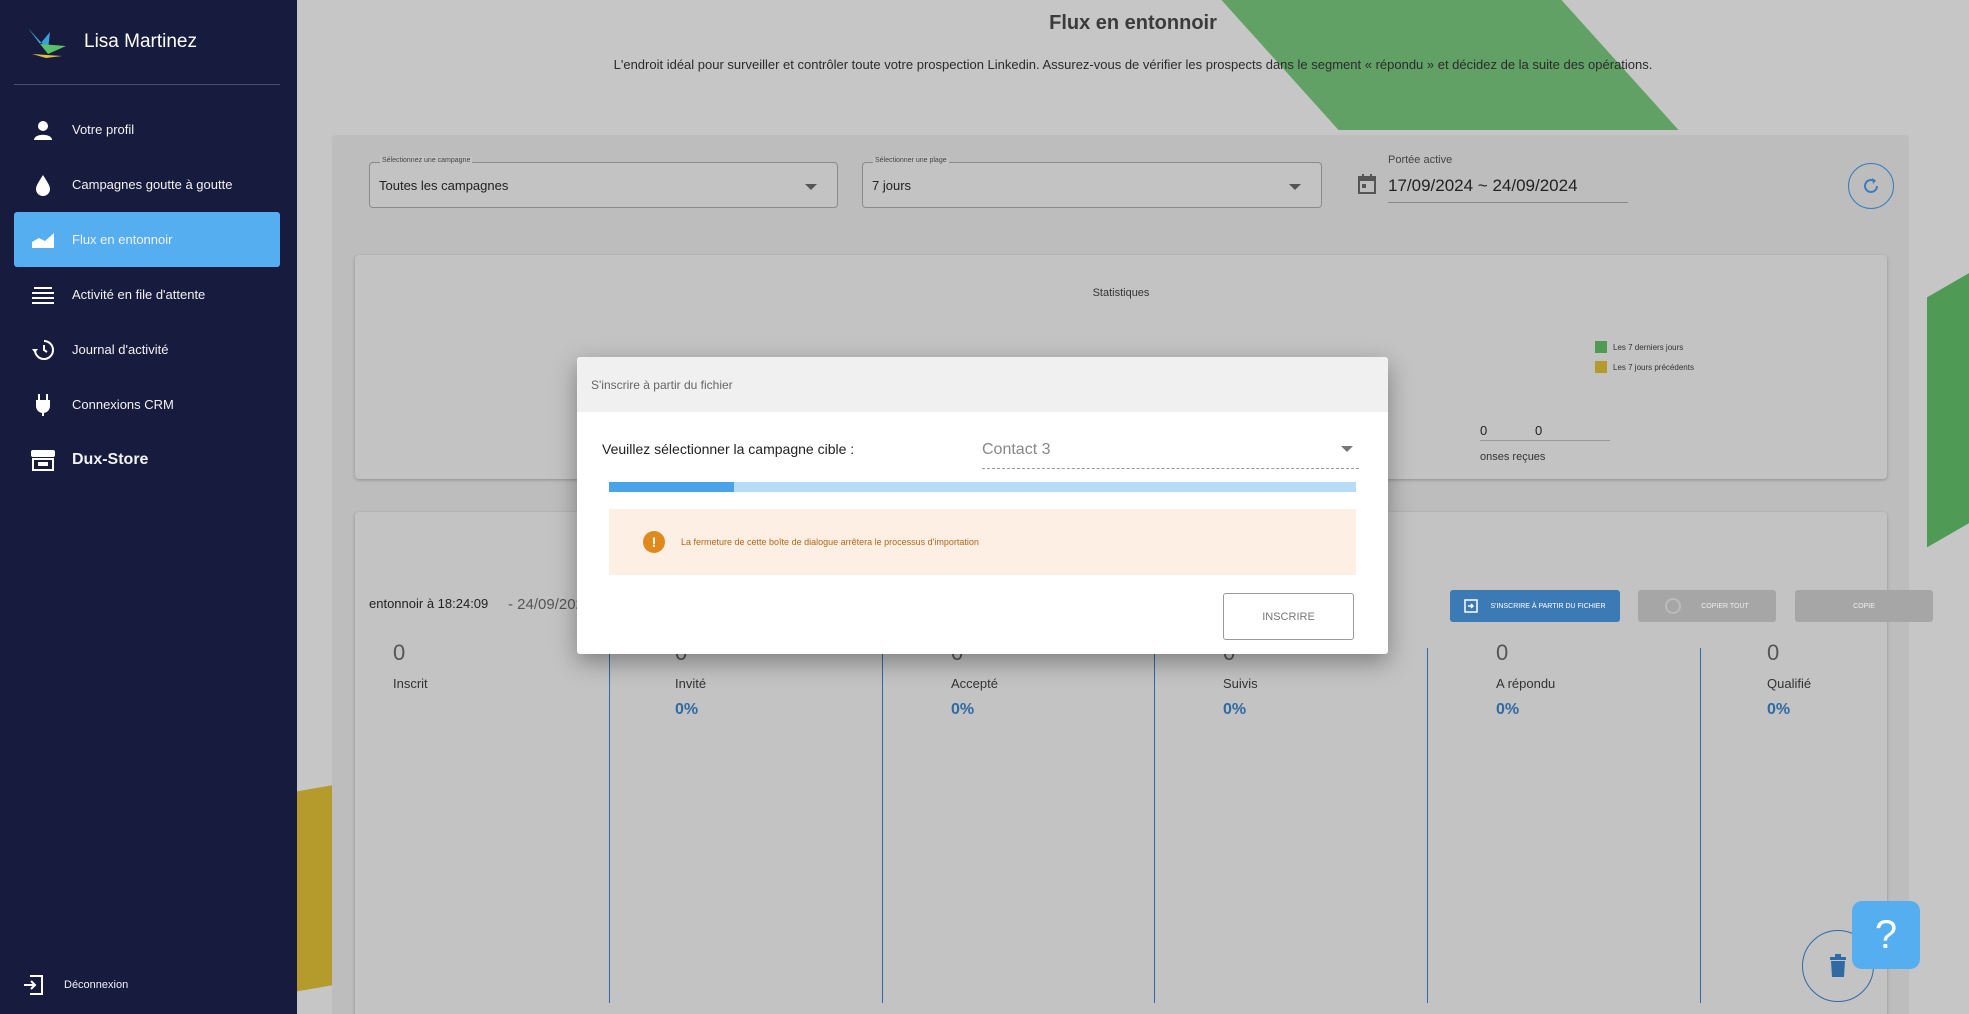 This screenshot has height=1014, width=1969. I want to click on sidebar-item-queue: Activité en file d'attente, so click(147, 294).